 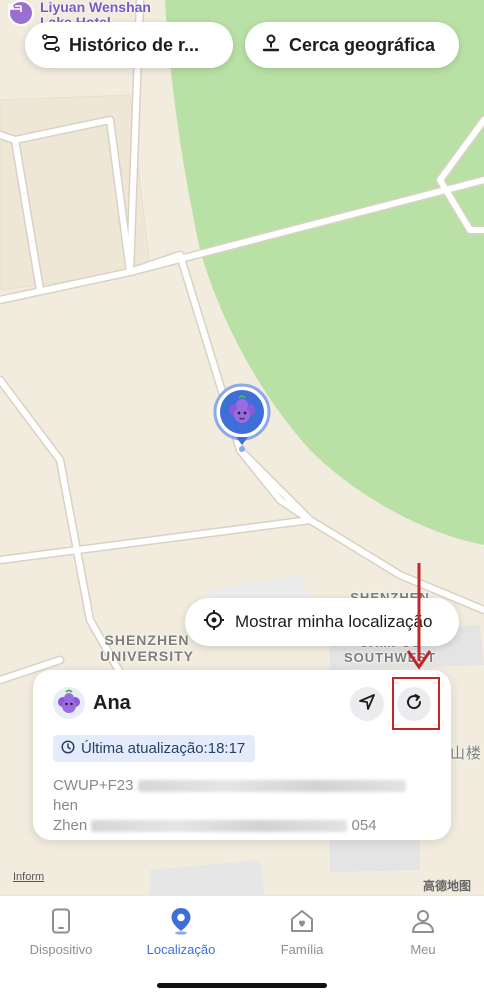 What do you see at coordinates (423, 949) in the screenshot?
I see `tab-me-label: Meu` at bounding box center [423, 949].